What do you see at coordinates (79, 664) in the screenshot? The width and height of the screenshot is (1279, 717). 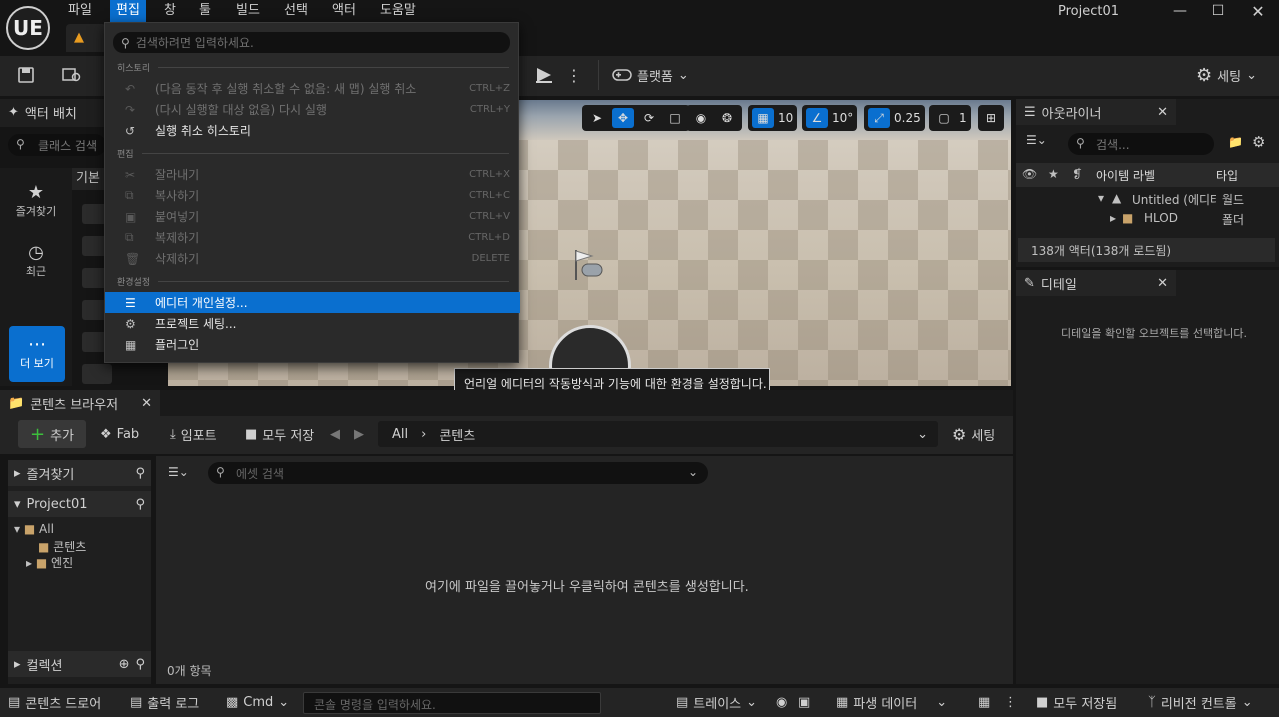 I see `collections-section: ▸ 컬렉션 ⊕ ⚲` at bounding box center [79, 664].